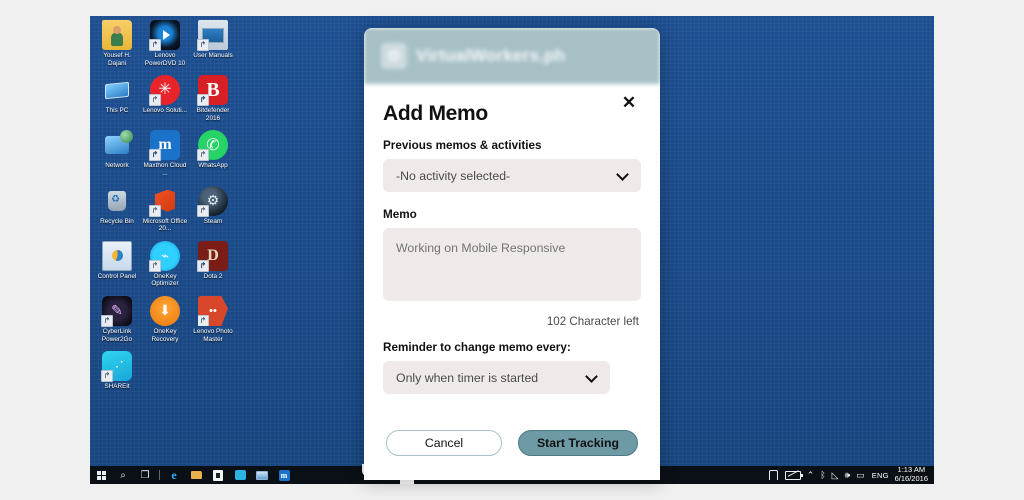 This screenshot has width=1024, height=500. I want to click on desktop-icon: ⬇ OneKey Recovery, so click(165, 319).